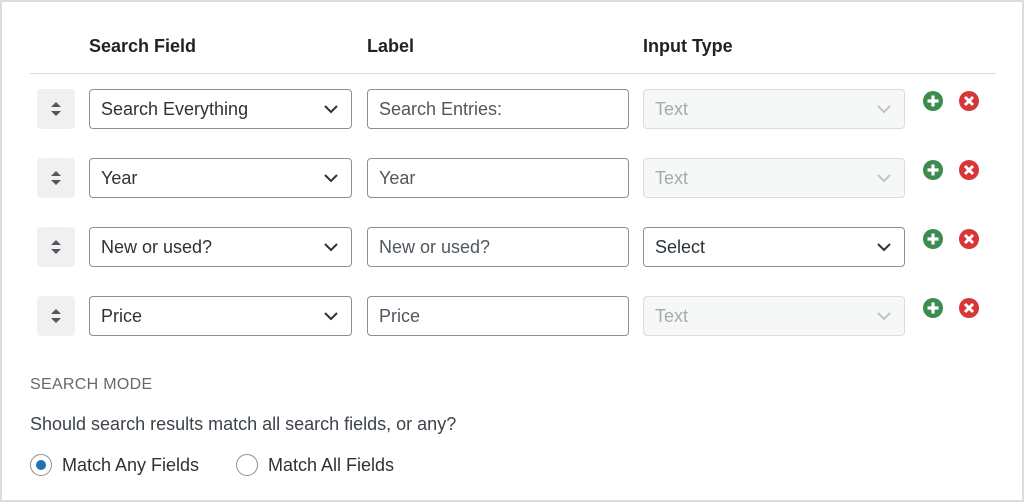  Describe the element at coordinates (400, 315) in the screenshot. I see `label-value: Price` at that location.